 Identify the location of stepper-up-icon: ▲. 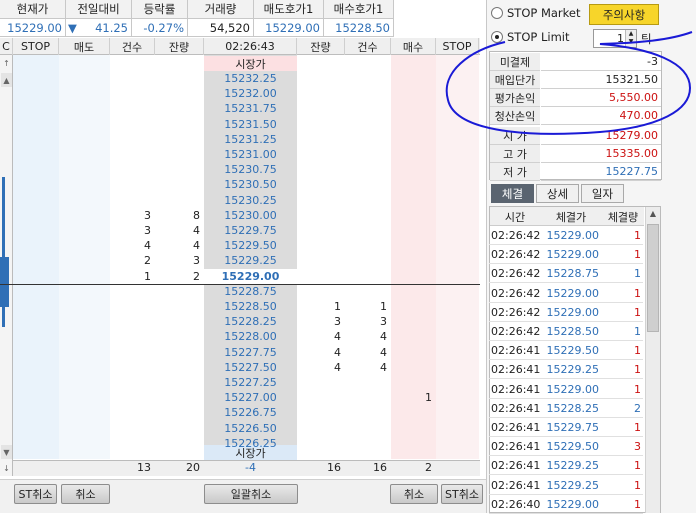
(630, 34).